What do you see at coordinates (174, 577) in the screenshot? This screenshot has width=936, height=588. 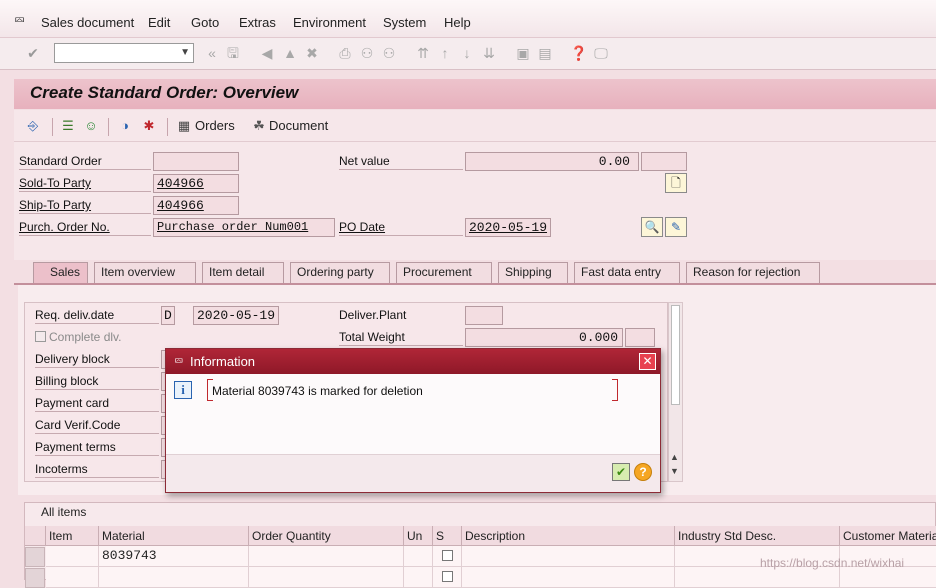 I see `table-row-material` at bounding box center [174, 577].